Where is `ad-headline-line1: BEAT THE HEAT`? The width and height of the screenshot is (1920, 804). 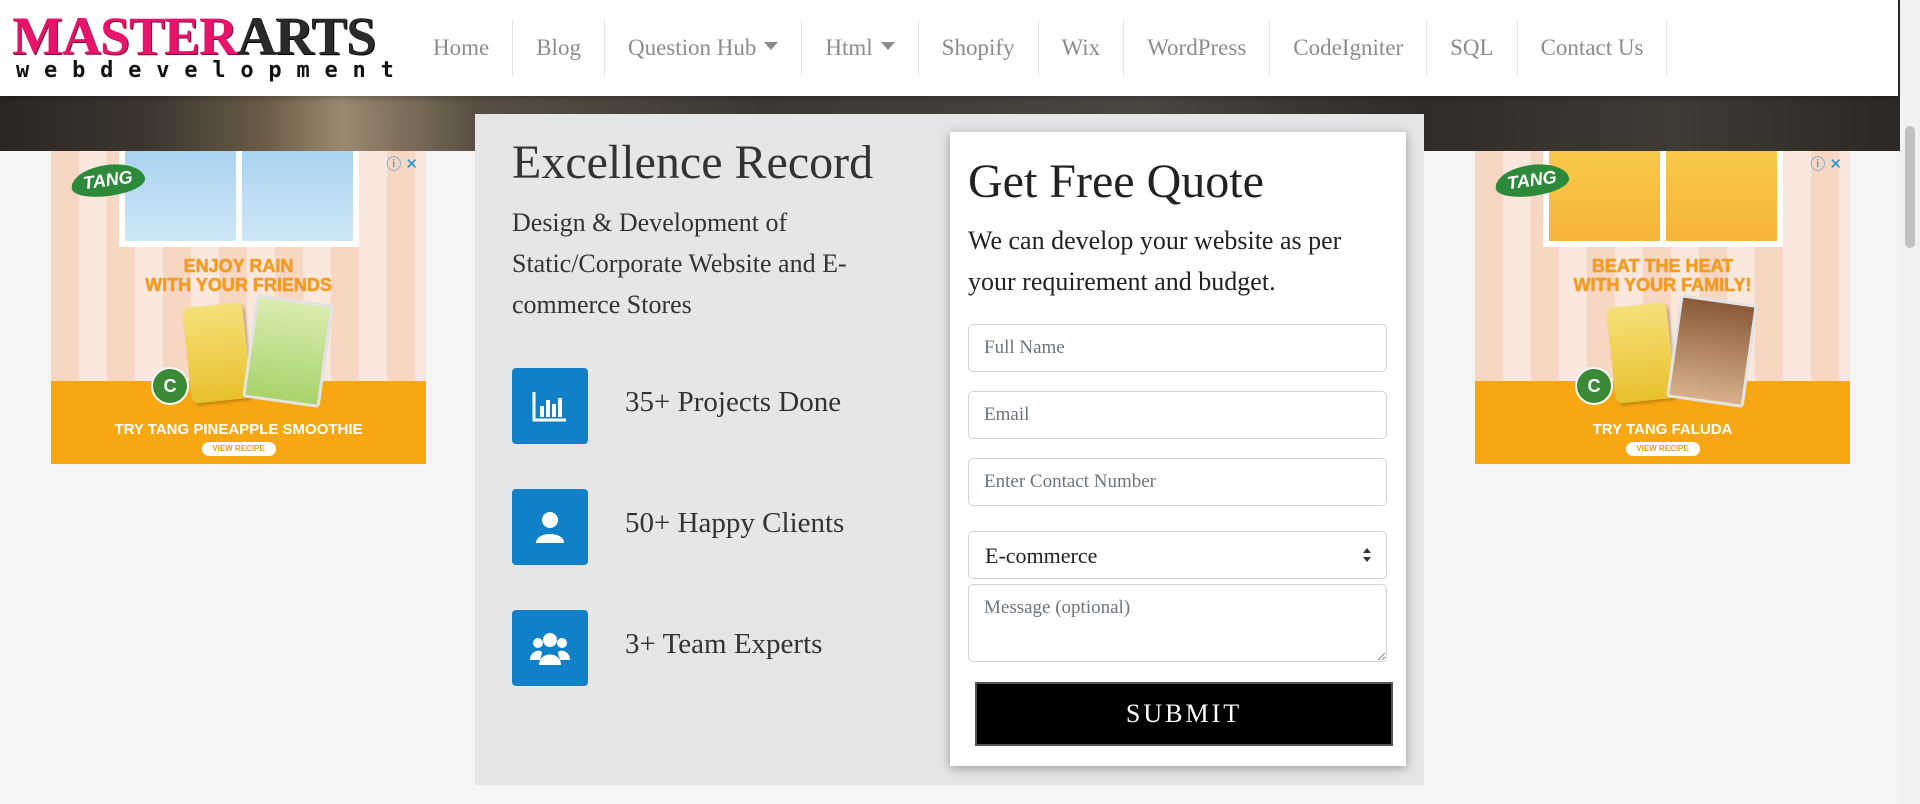 ad-headline-line1: BEAT THE HEAT is located at coordinates (1662, 266).